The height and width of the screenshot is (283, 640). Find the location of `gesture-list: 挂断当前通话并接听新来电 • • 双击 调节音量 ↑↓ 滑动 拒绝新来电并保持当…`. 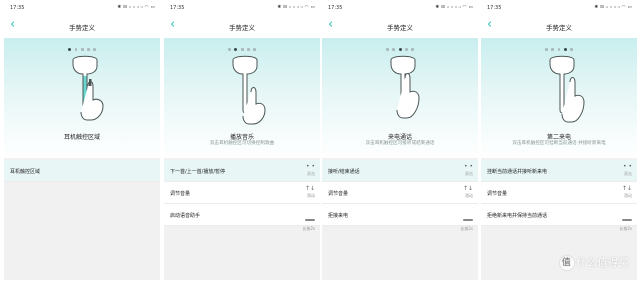

gesture-list: 挂断当前通话并接听新来电 • • 双击 调节音量 ↑↓ 滑动 拒绝新来电并保持当… is located at coordinates (559, 195).